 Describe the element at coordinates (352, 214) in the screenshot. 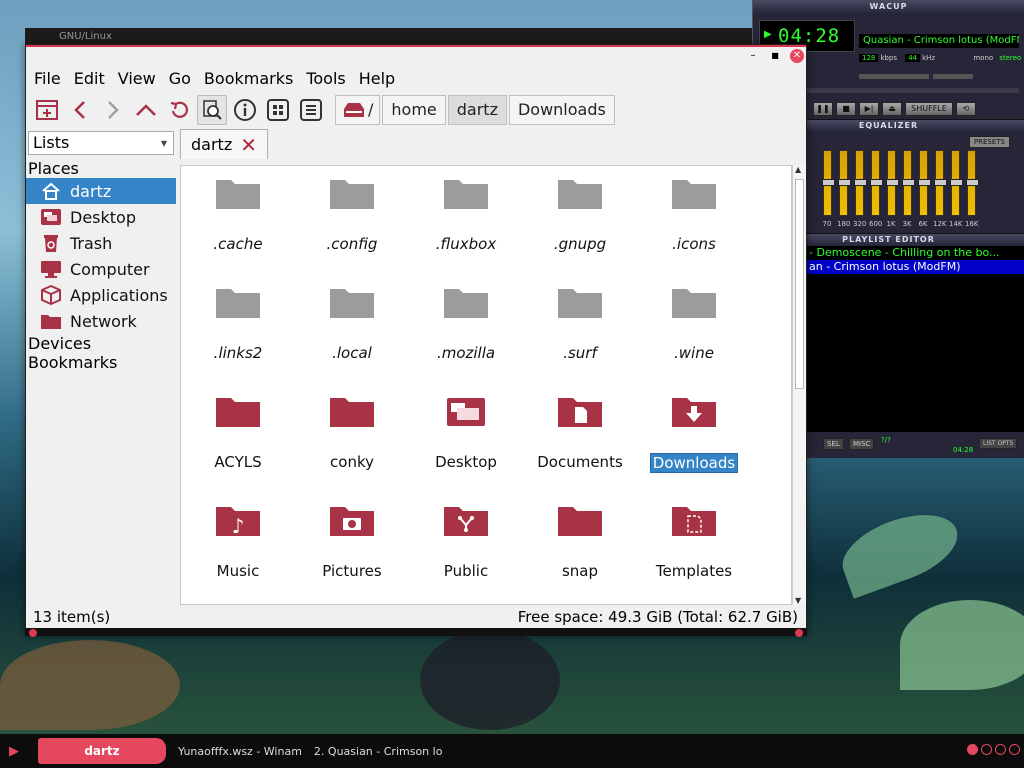

I see `folder-item: .config` at that location.